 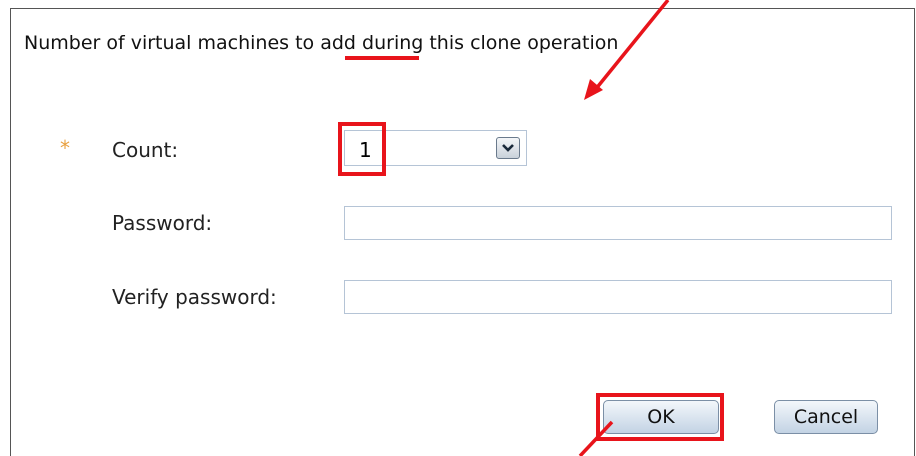 What do you see at coordinates (487, 43) in the screenshot?
I see `description-after: during this clone operation` at bounding box center [487, 43].